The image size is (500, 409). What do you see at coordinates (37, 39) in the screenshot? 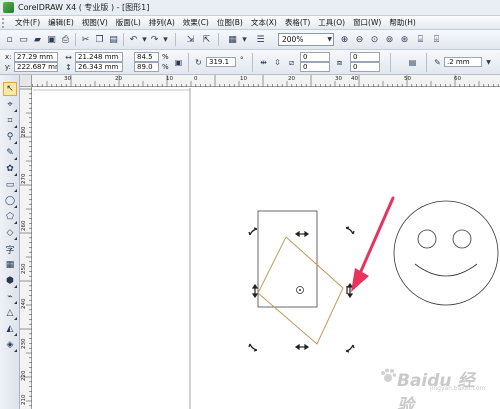
I see `open-folder-icon: ▰` at bounding box center [37, 39].